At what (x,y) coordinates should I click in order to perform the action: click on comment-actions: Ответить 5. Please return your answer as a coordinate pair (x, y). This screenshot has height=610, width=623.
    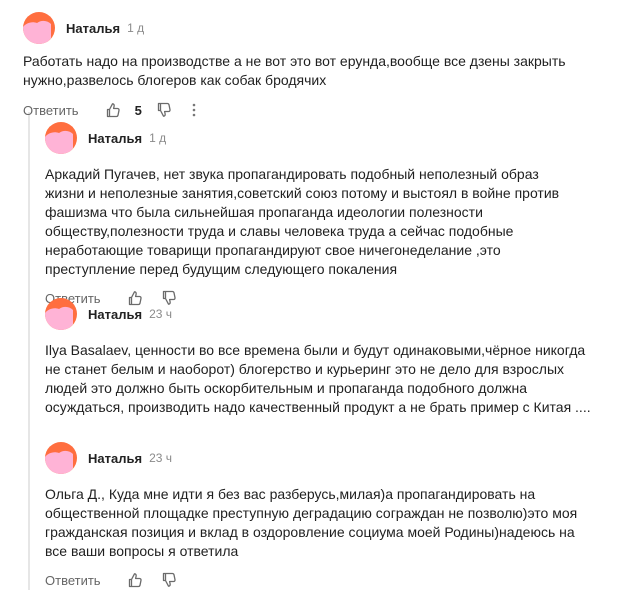
    Looking at the image, I should click on (318, 110).